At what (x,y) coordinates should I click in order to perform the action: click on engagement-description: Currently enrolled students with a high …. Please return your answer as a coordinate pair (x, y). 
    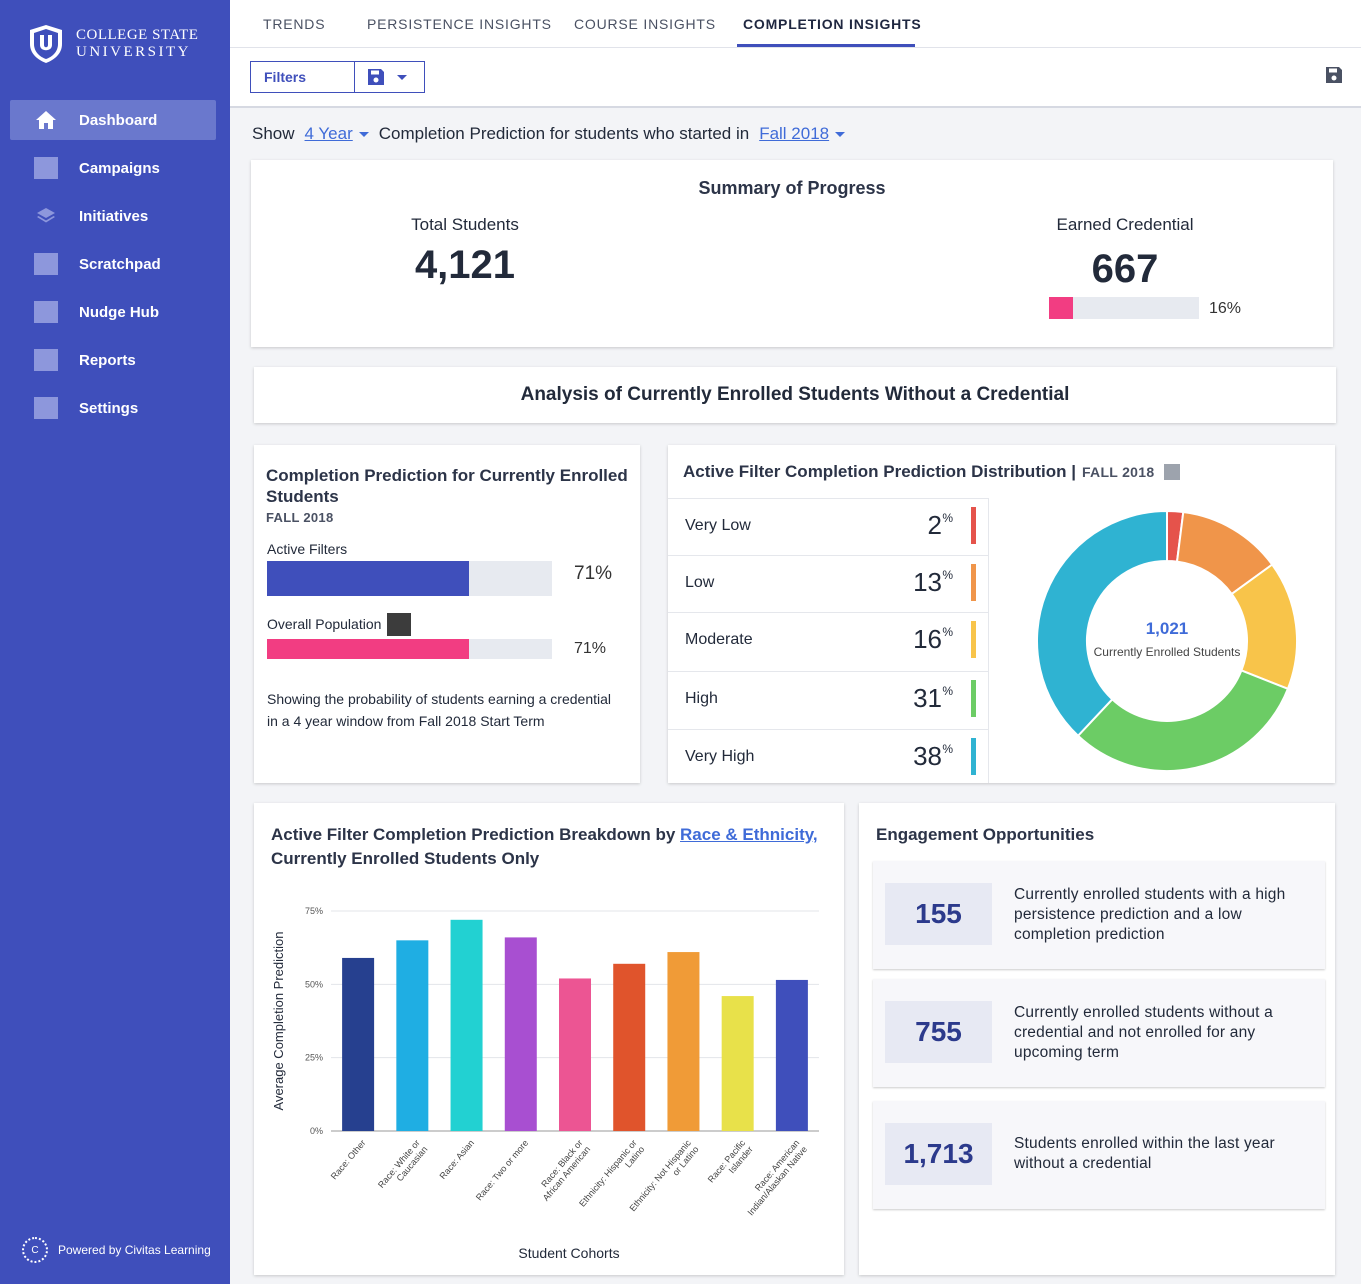
    Looking at the image, I should click on (1150, 914).